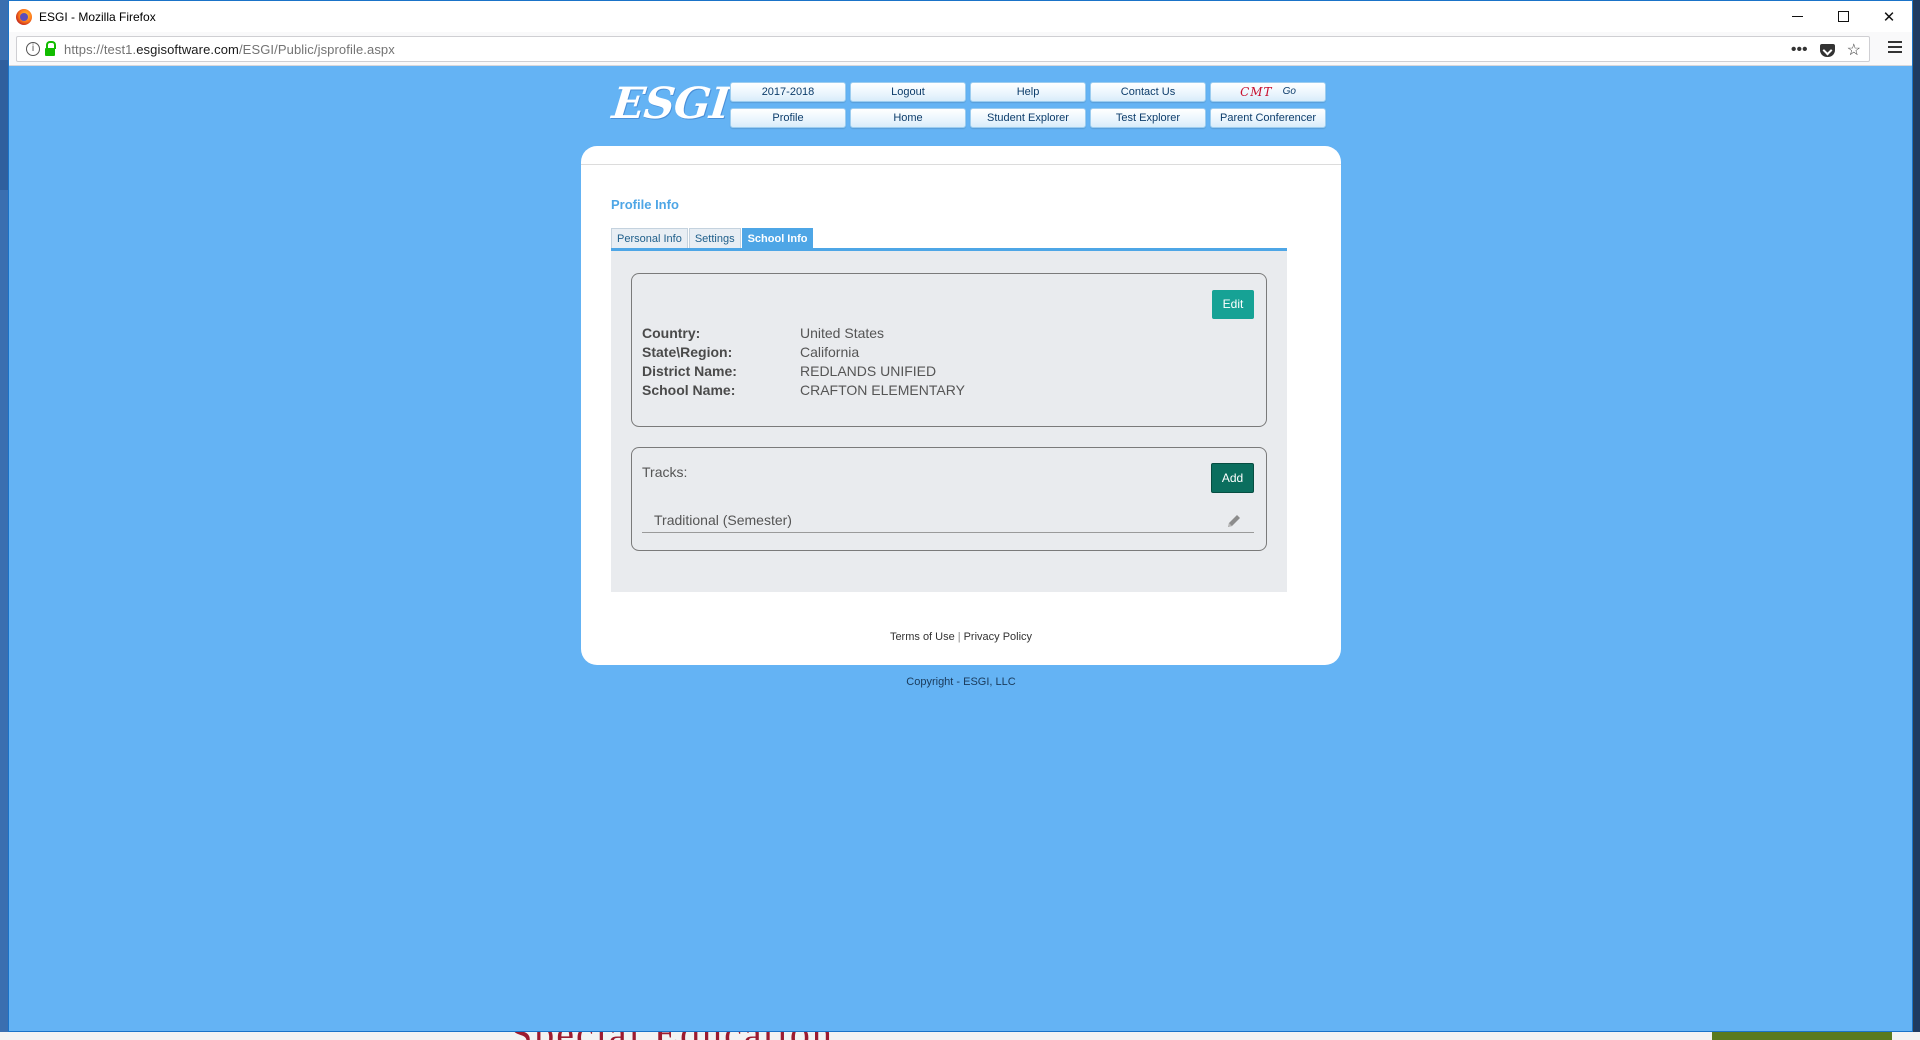 This screenshot has height=1040, width=1920. What do you see at coordinates (998, 637) in the screenshot?
I see `privacy-policy-link: Privacy Policy` at bounding box center [998, 637].